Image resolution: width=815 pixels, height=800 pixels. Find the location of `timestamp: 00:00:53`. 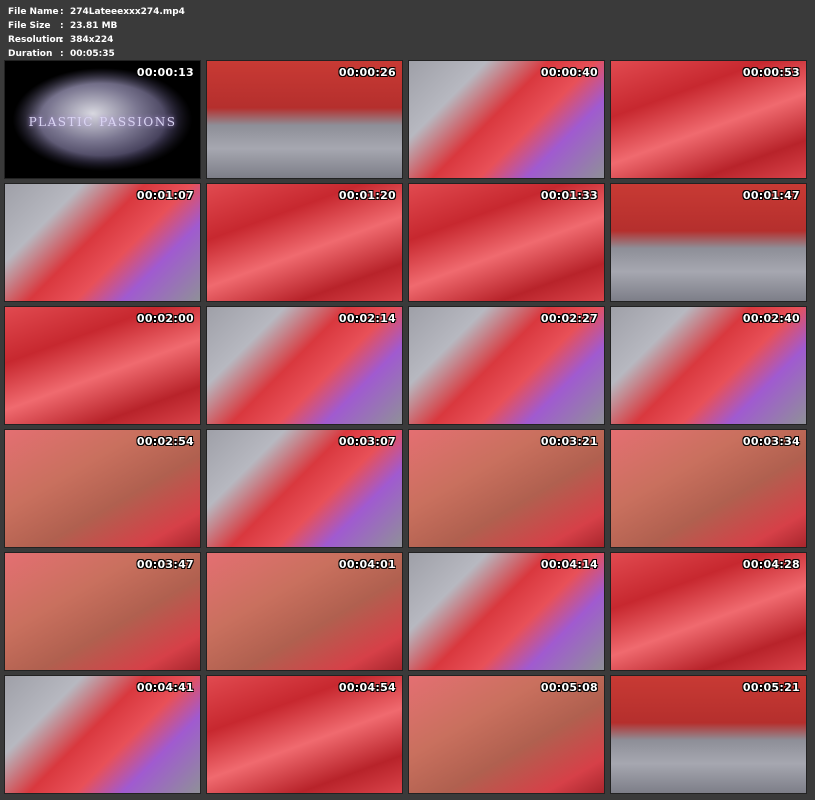

timestamp: 00:00:53 is located at coordinates (771, 72).